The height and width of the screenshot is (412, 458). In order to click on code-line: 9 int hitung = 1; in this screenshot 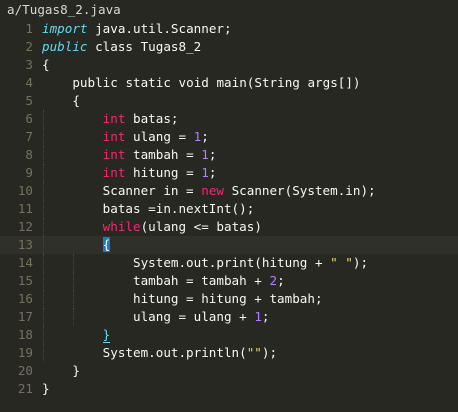, I will do `click(229, 173)`.